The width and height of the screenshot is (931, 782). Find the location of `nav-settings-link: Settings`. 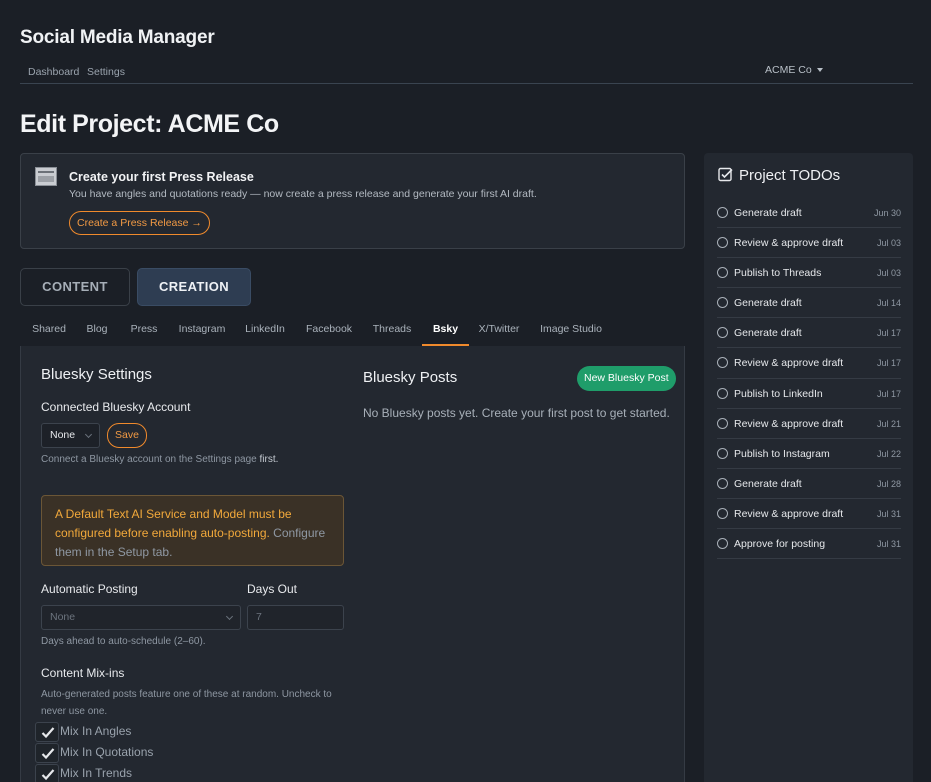

nav-settings-link: Settings is located at coordinates (106, 72).